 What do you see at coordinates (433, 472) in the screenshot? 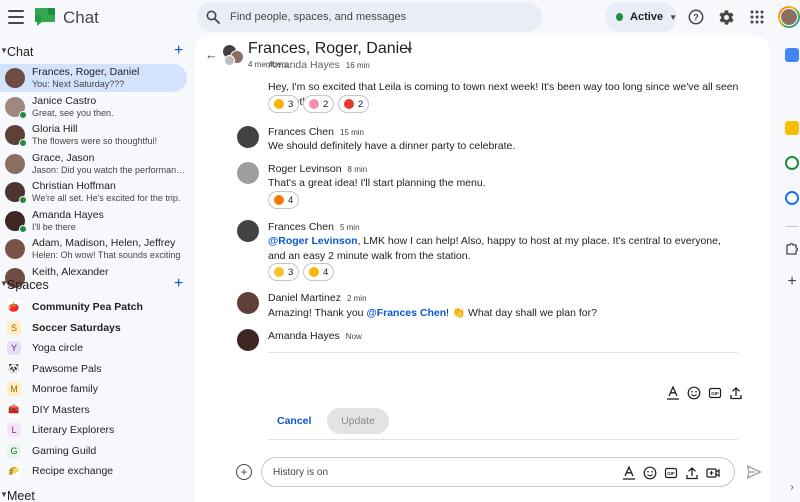
I see `message-input` at bounding box center [433, 472].